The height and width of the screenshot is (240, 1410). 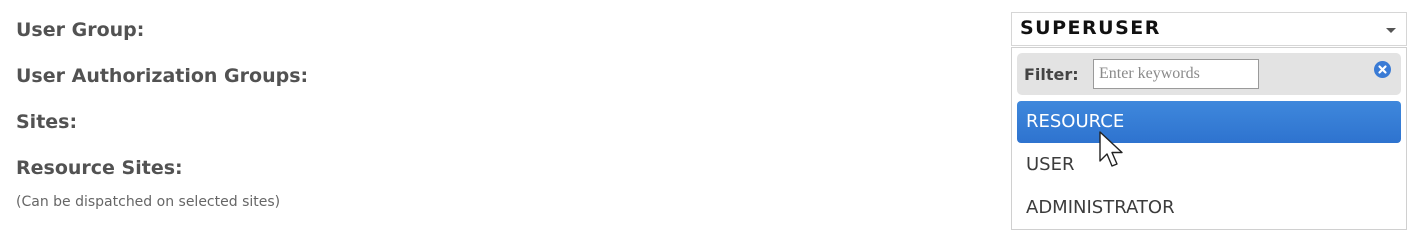 I want to click on resource-sites-hint: (Can be dispatched on selected sites), so click(x=148, y=202).